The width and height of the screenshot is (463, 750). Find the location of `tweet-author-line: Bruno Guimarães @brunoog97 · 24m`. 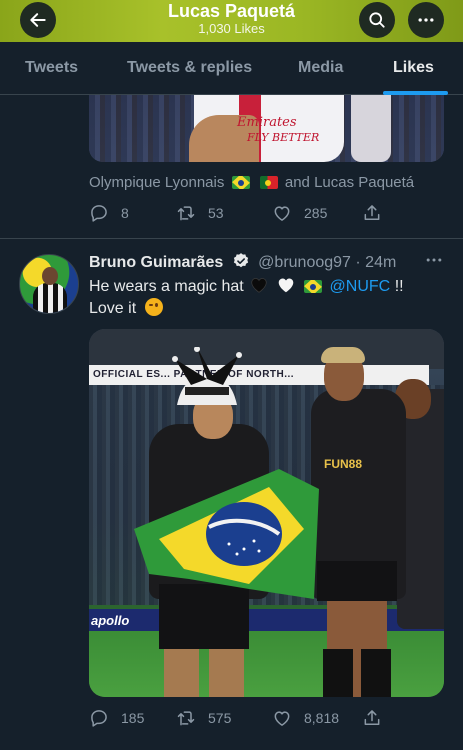

tweet-author-line: Bruno Guimarães @brunoog97 · 24m is located at coordinates (242, 262).